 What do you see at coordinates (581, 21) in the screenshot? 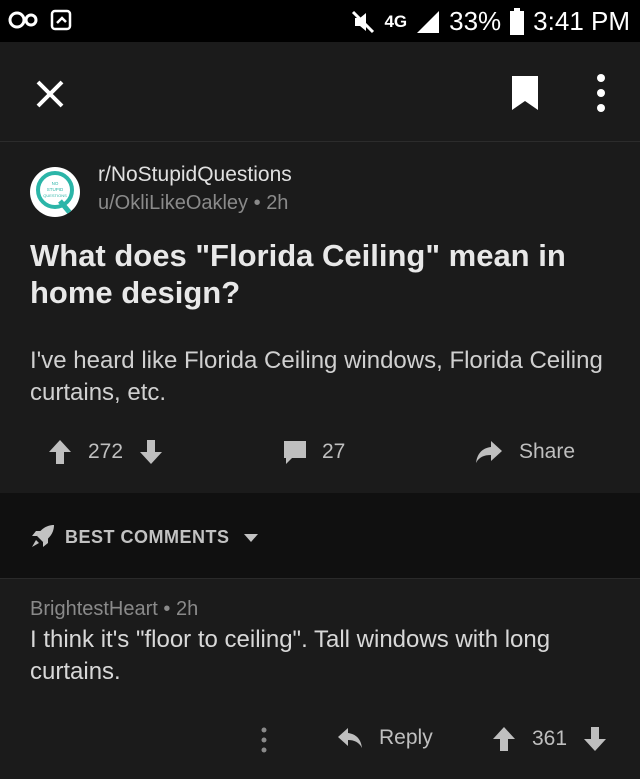
I see `clock: 3:41 PM` at bounding box center [581, 21].